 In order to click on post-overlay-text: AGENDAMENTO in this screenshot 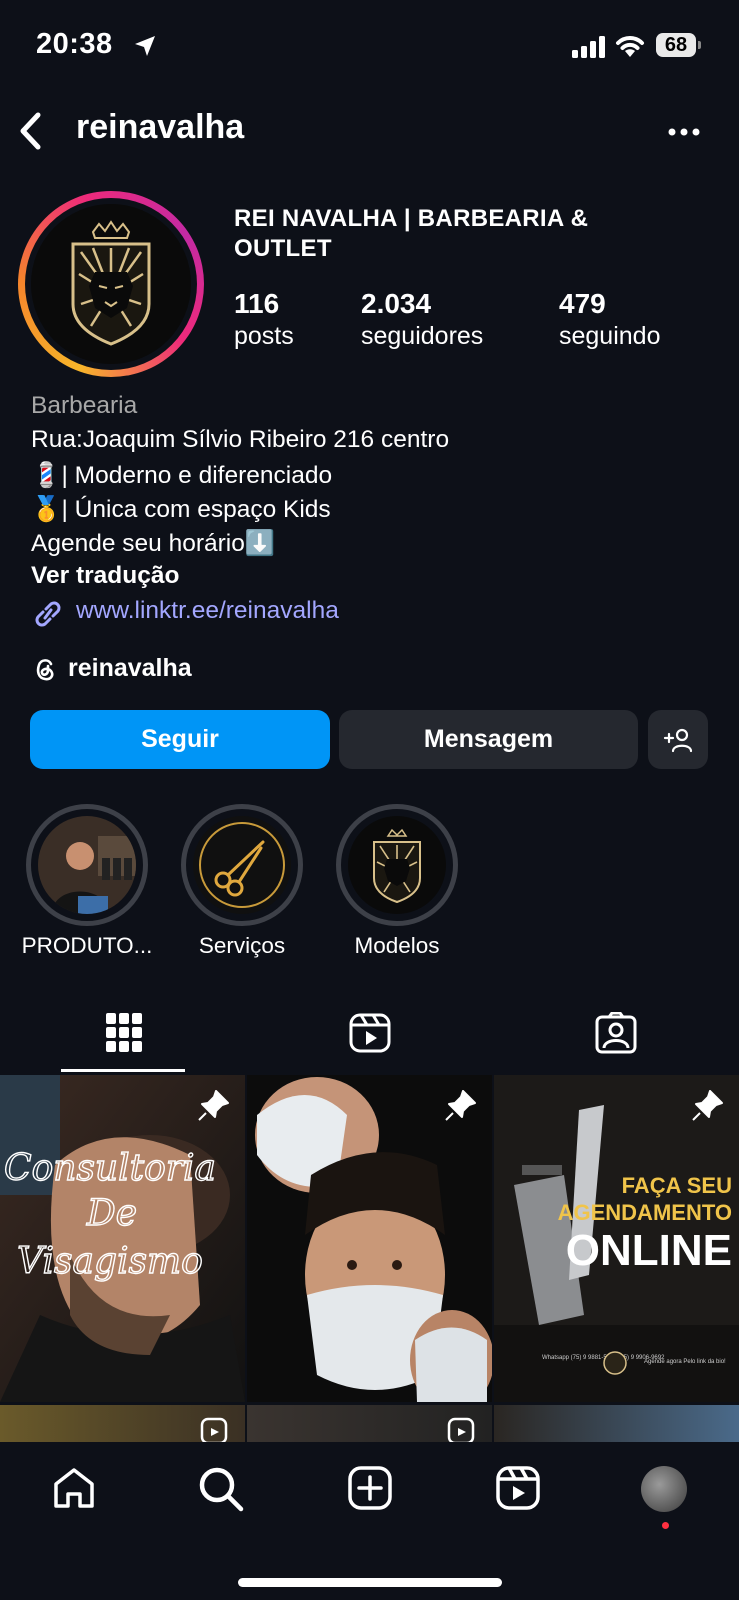, I will do `click(645, 1212)`.